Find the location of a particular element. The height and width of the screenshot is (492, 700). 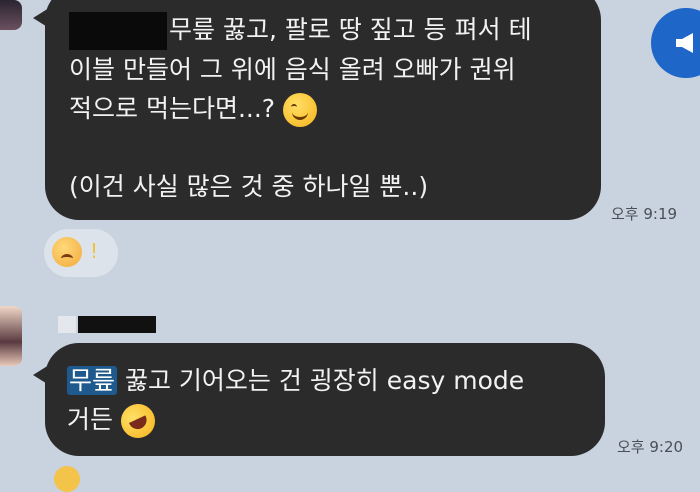

reaction-emoji-icon is located at coordinates (67, 479).